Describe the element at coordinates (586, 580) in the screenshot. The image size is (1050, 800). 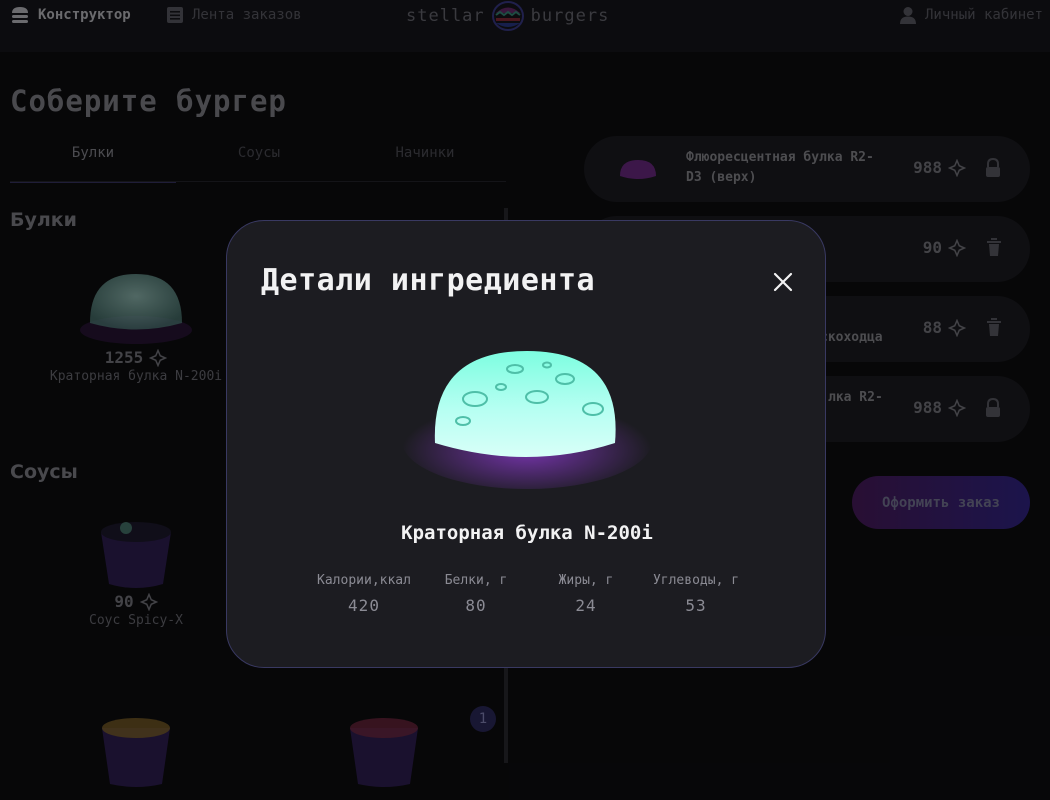
I see `nutrition-label: Жиры, г` at that location.